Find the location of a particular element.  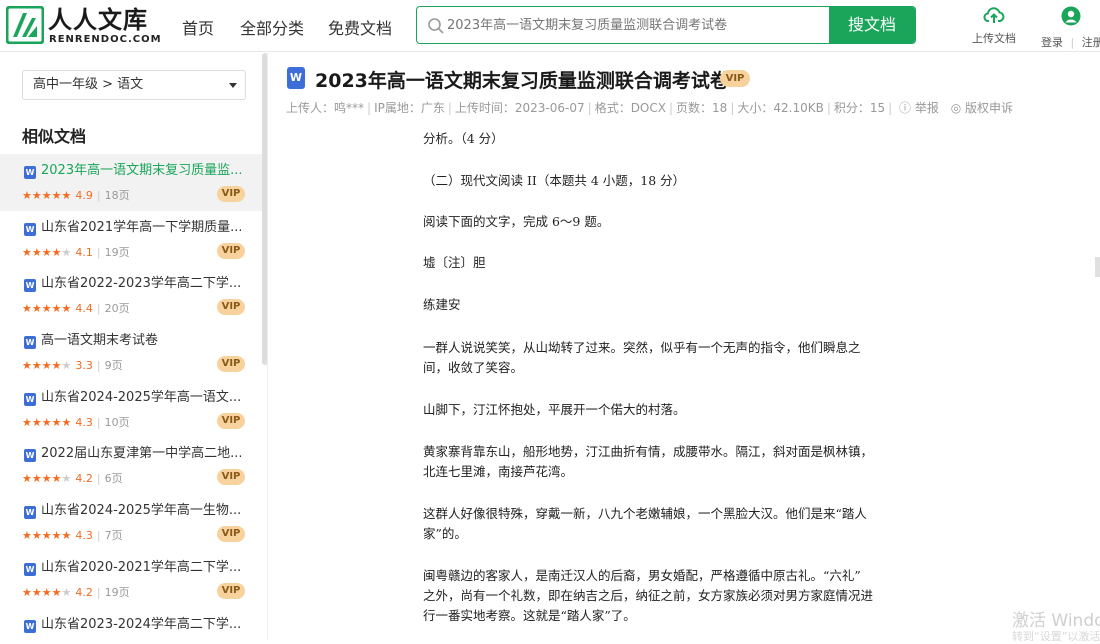

copyright-icon: ◎ is located at coordinates (956, 108).